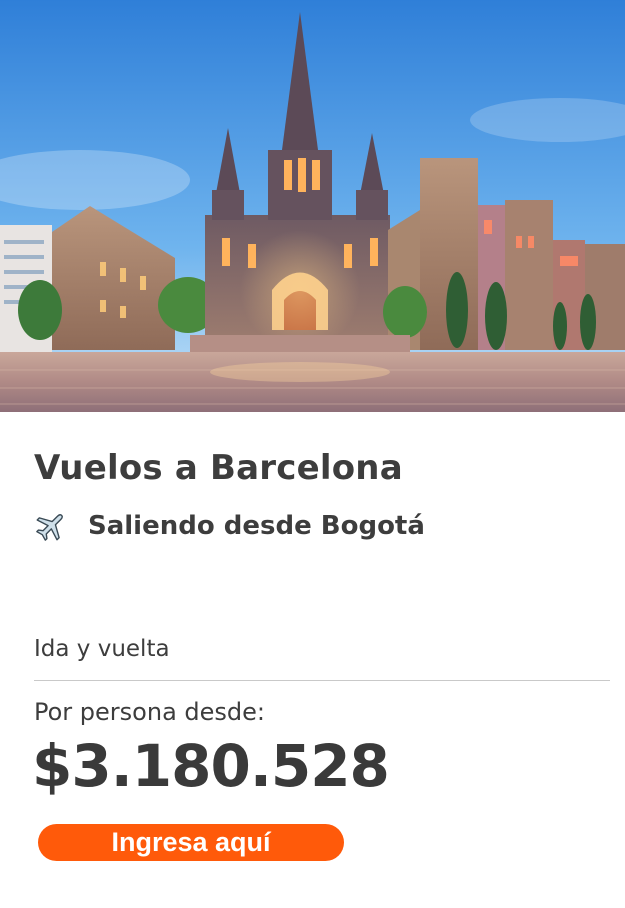  Describe the element at coordinates (191, 842) in the screenshot. I see `enter-here-button: Ingresa aquí` at that location.